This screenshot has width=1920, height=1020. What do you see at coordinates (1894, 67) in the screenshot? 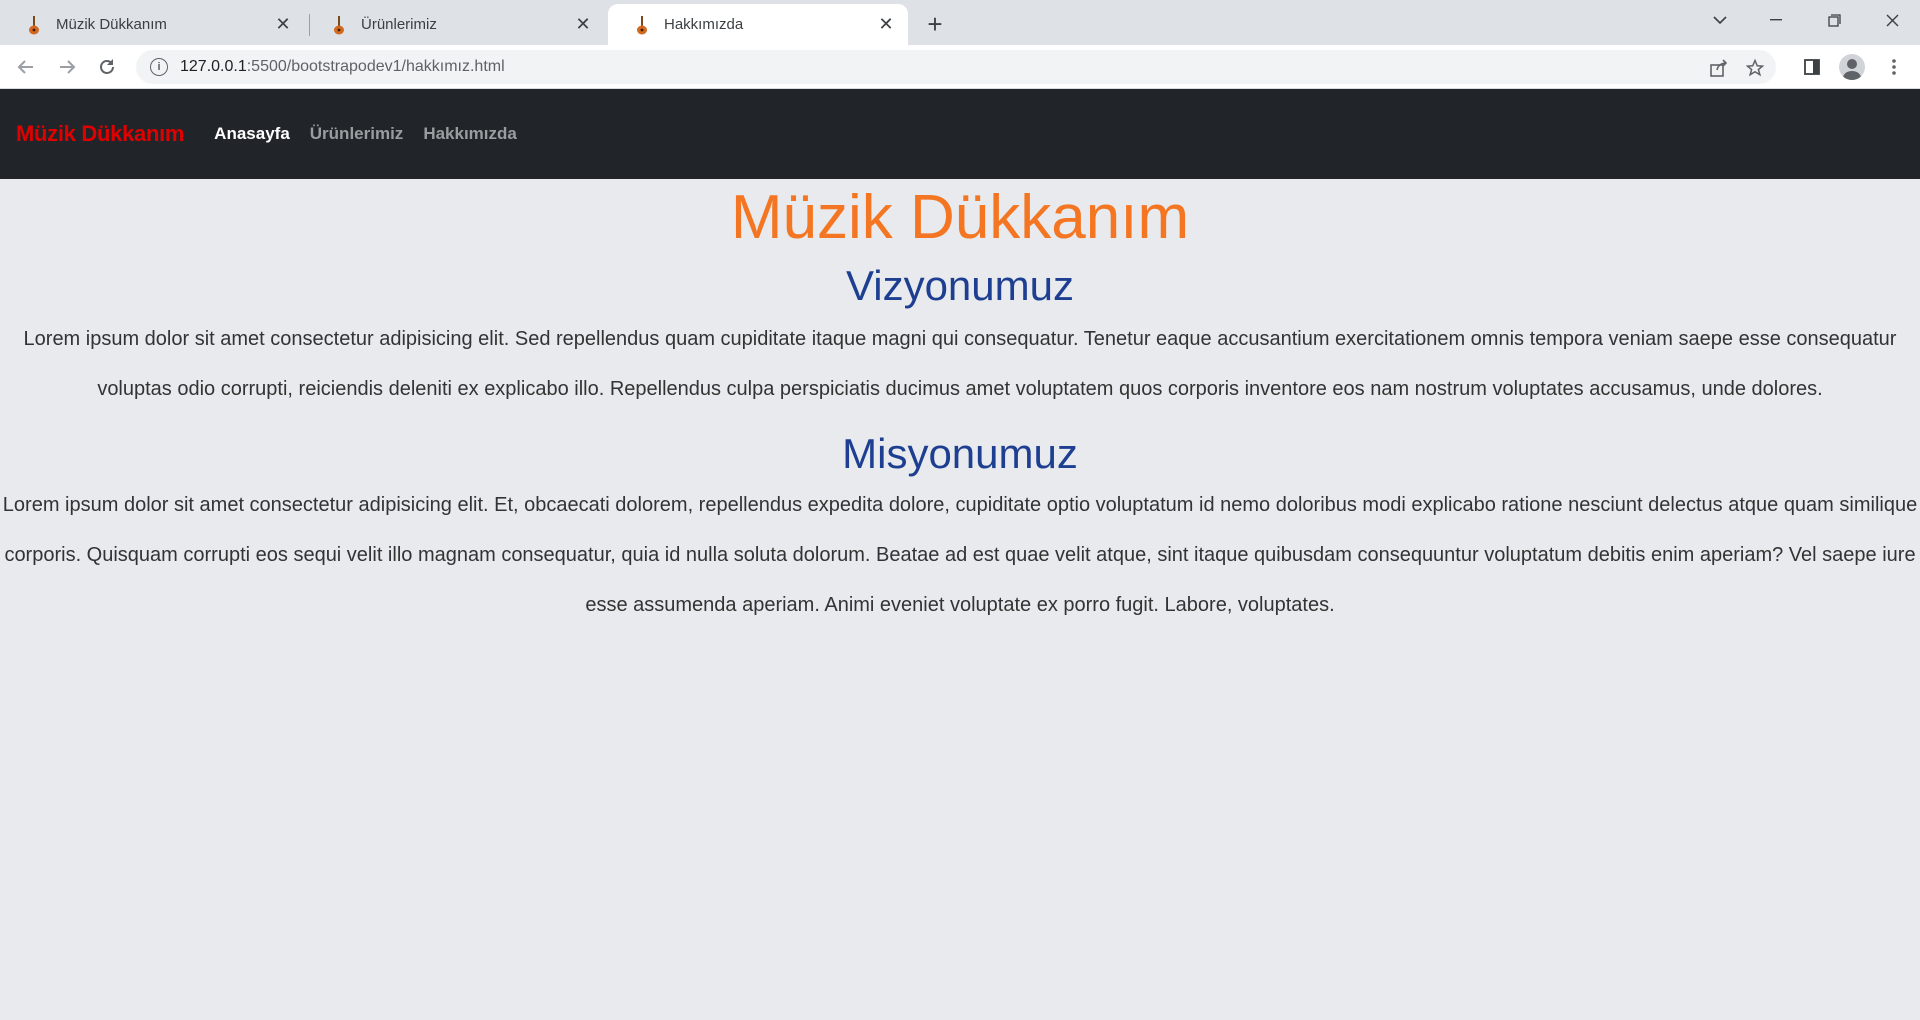
I see `kebab-menu-icon` at bounding box center [1894, 67].